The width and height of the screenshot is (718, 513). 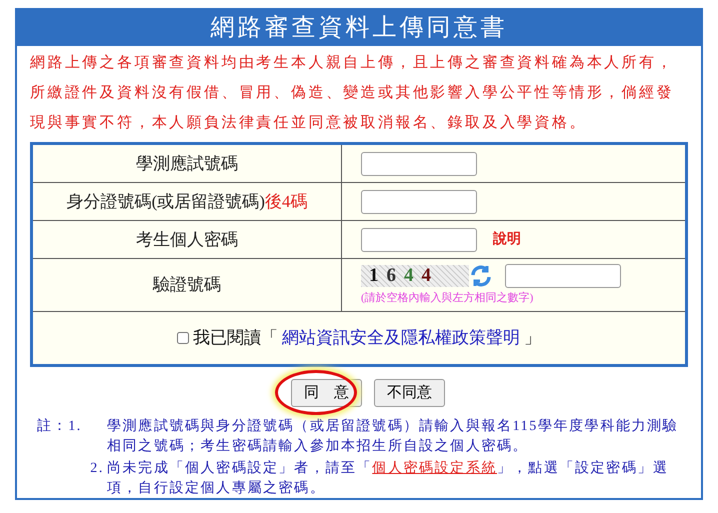 I want to click on agreement-text: 我已閱讀「, so click(x=235, y=338).